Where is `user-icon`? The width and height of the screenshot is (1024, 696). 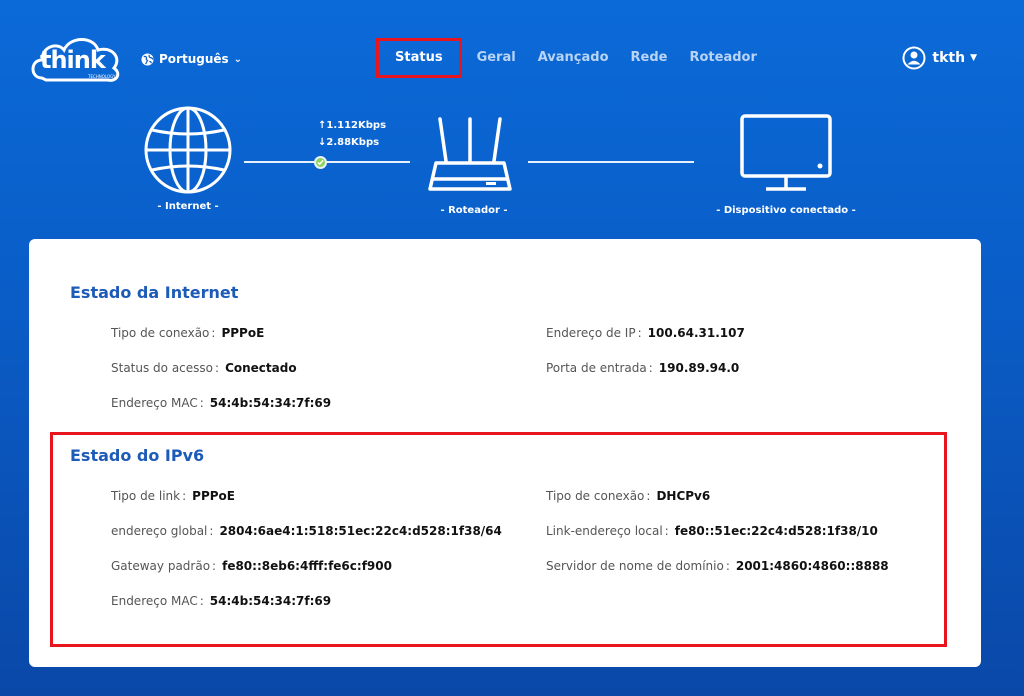
user-icon is located at coordinates (914, 58).